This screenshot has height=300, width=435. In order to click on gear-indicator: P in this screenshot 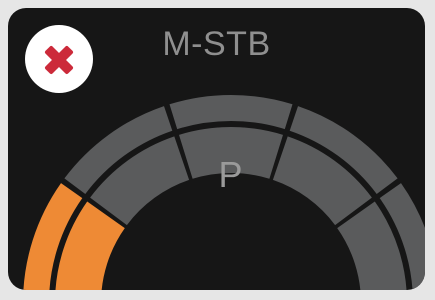, I will do `click(230, 174)`.